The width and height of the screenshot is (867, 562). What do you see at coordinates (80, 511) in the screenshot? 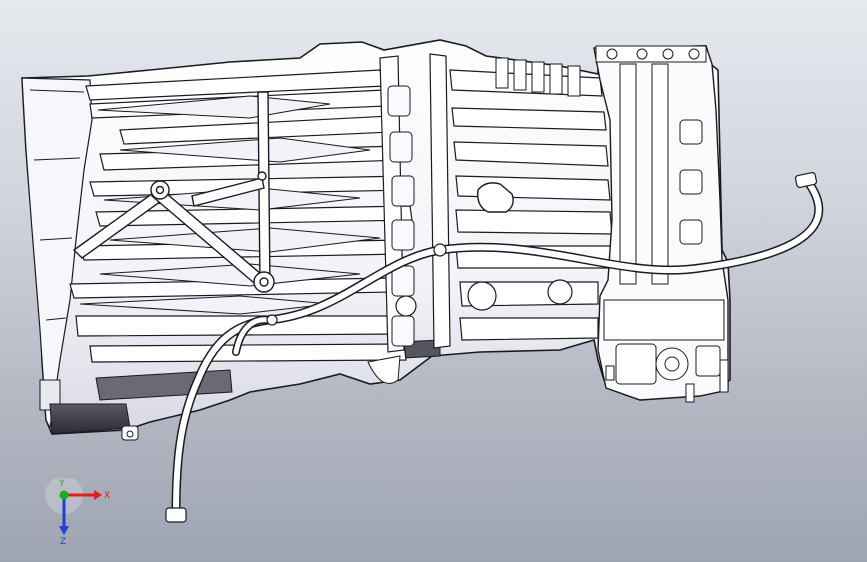
I see `view-orientation-triad: X Y Z` at bounding box center [80, 511].